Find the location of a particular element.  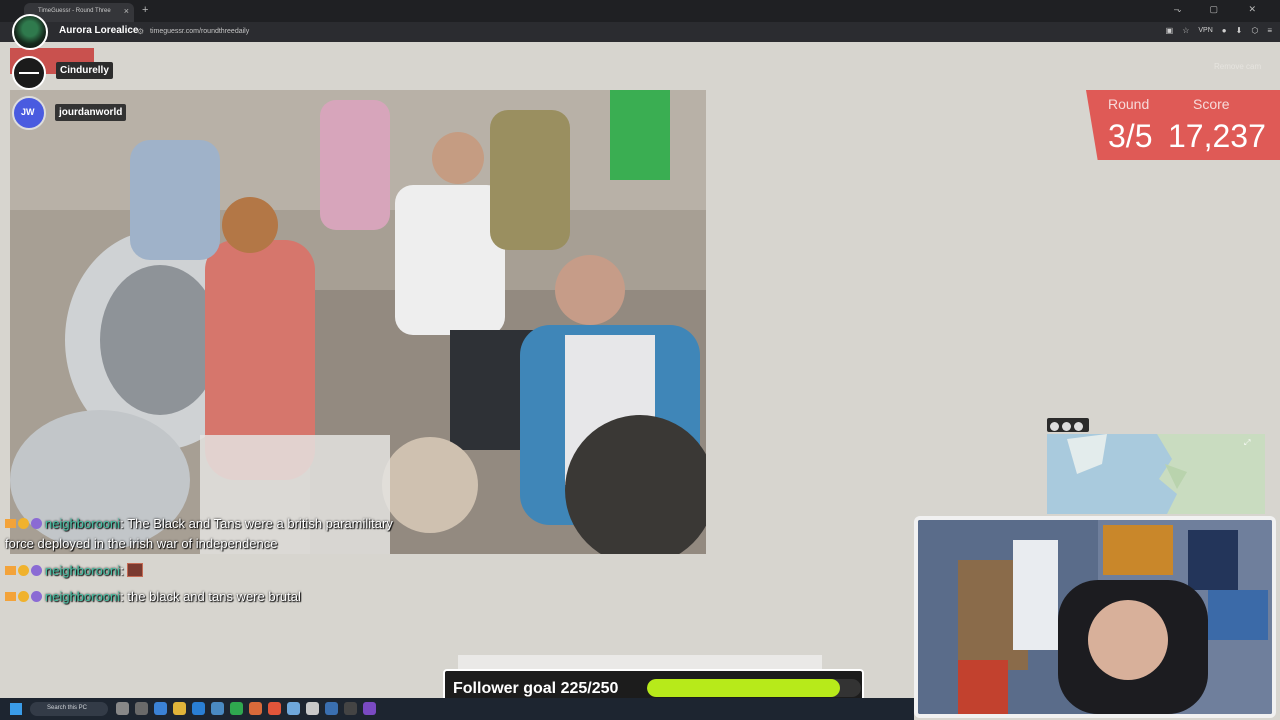

photos-icon is located at coordinates (331, 708).